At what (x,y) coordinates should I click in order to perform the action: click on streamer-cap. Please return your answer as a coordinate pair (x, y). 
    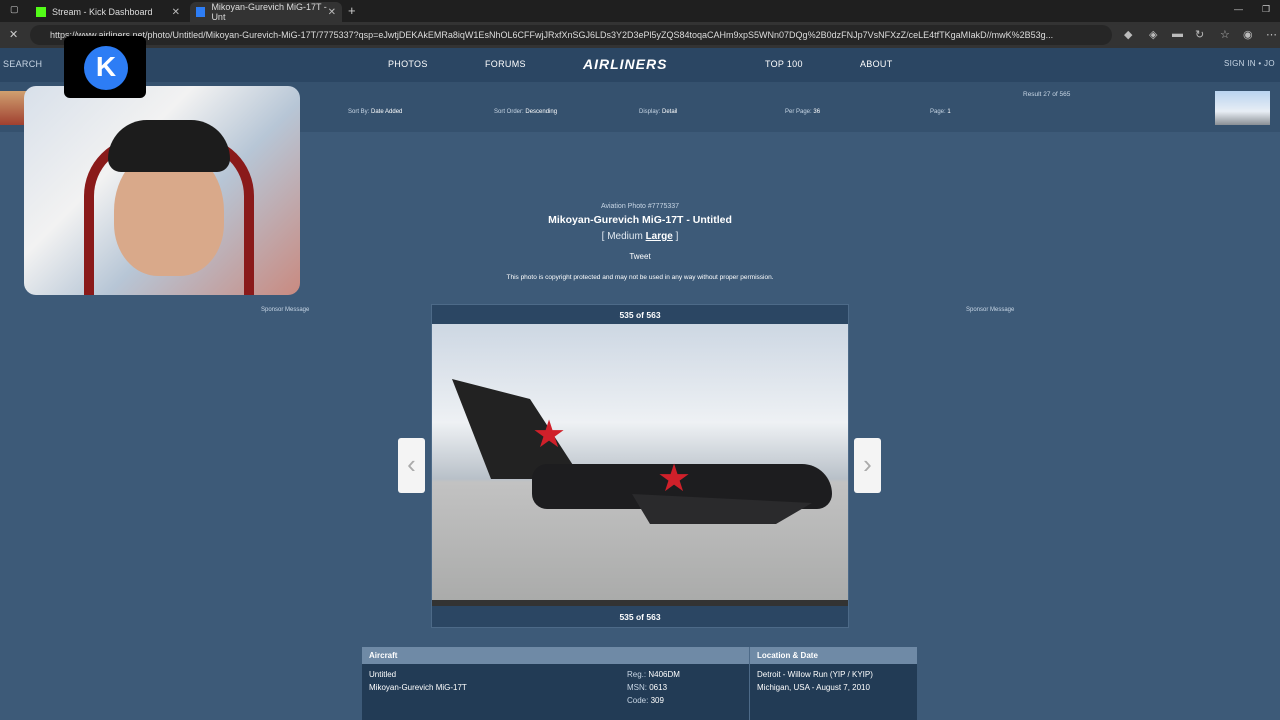
    Looking at the image, I should click on (169, 146).